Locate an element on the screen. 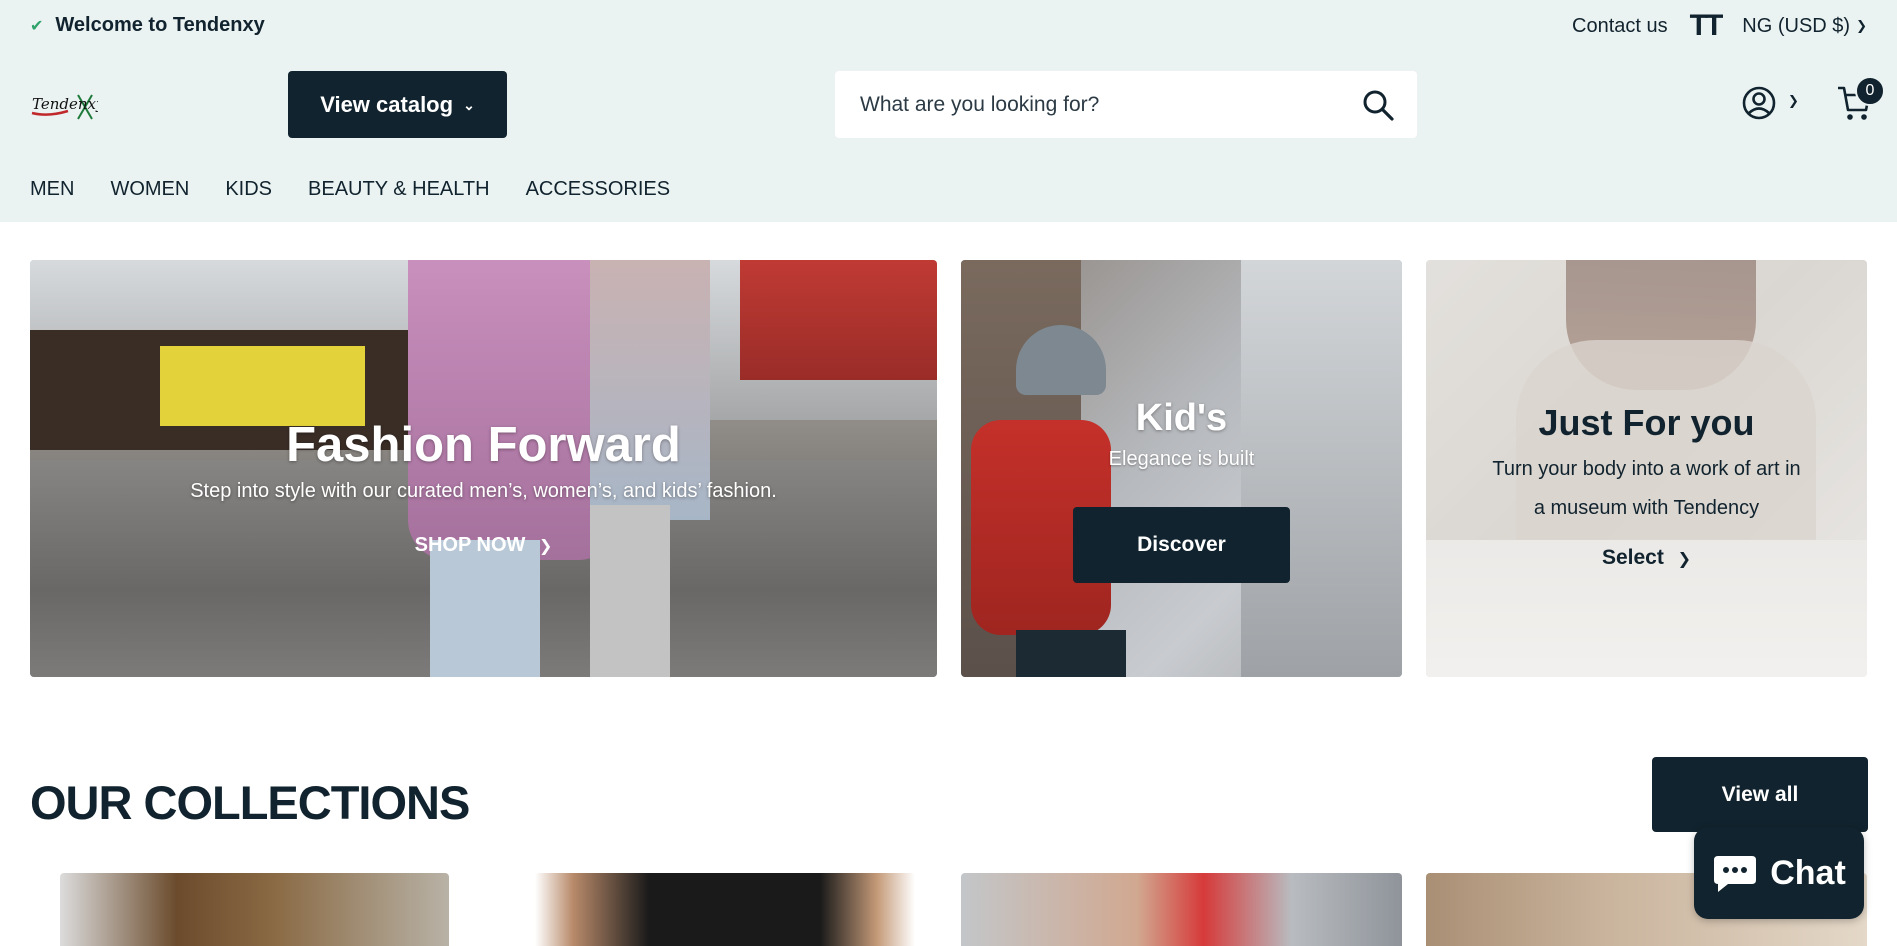 The height and width of the screenshot is (946, 1897). chat-bubble-icon is located at coordinates (1735, 874).